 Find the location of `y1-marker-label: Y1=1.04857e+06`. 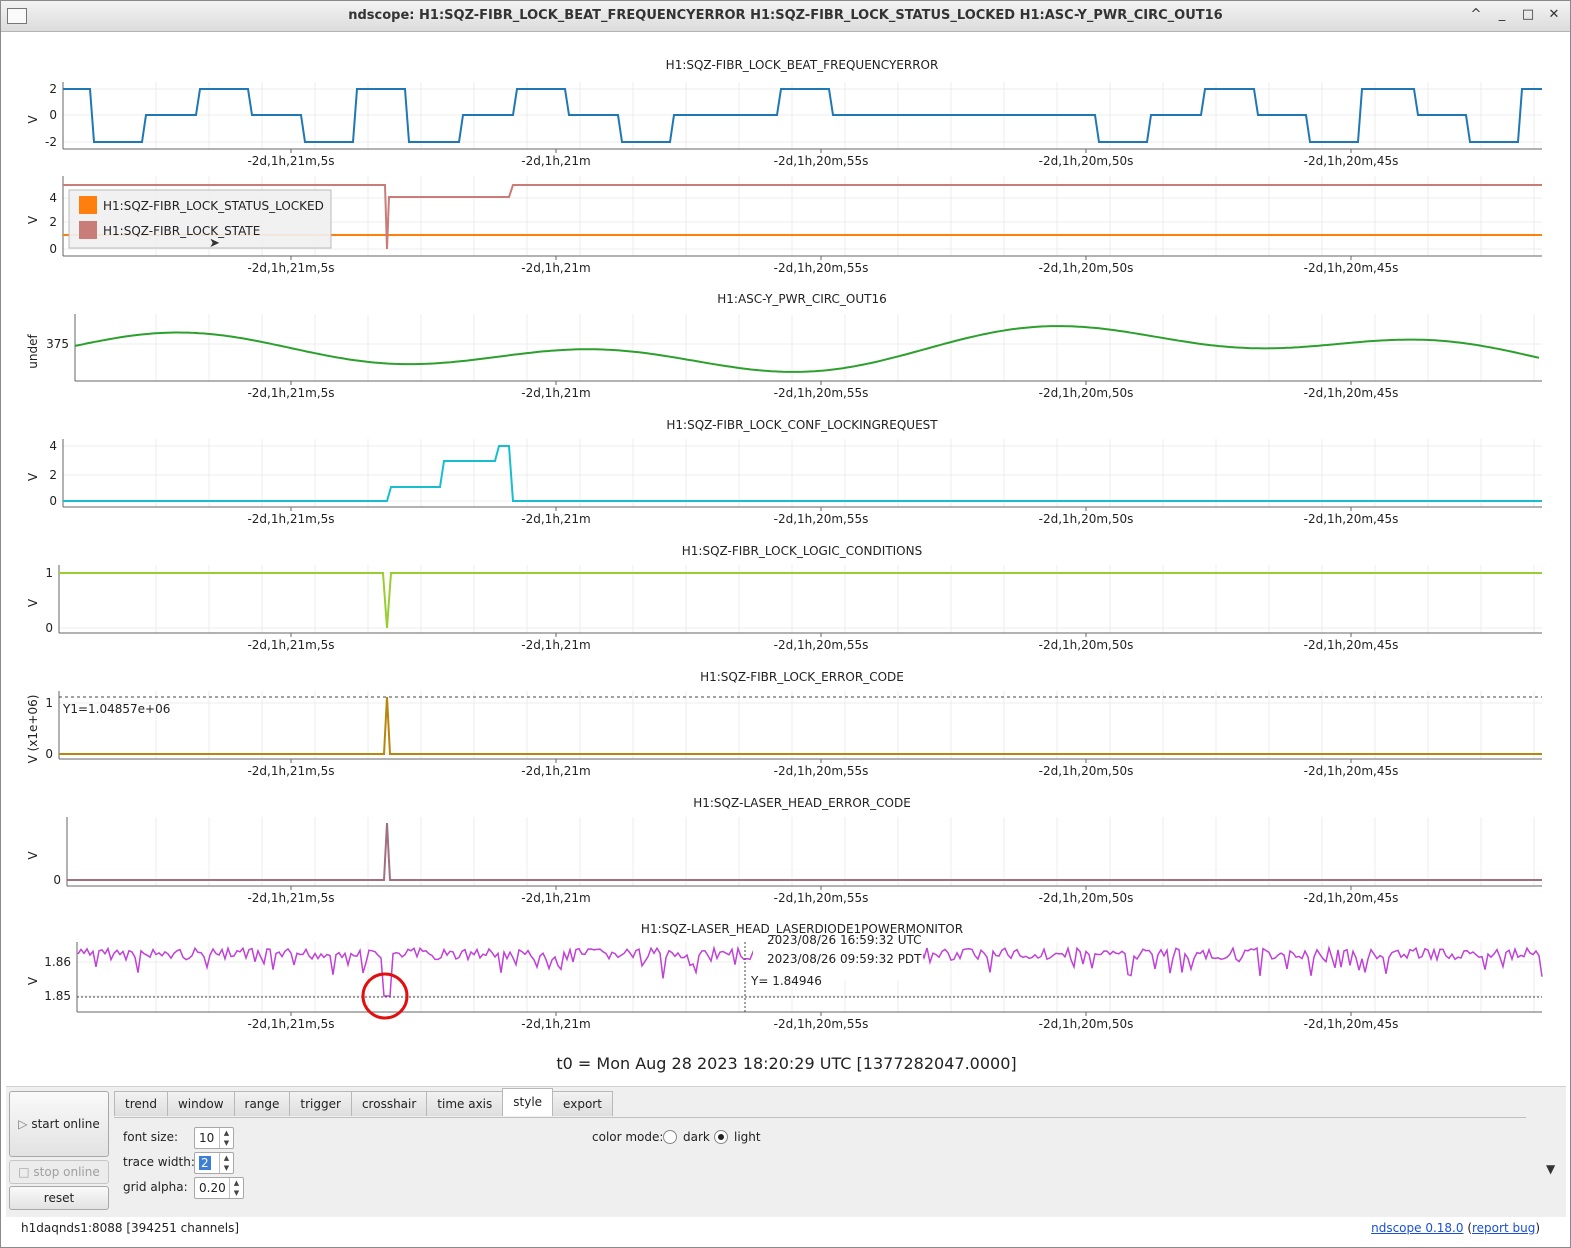

y1-marker-label: Y1=1.04857e+06 is located at coordinates (116, 709).